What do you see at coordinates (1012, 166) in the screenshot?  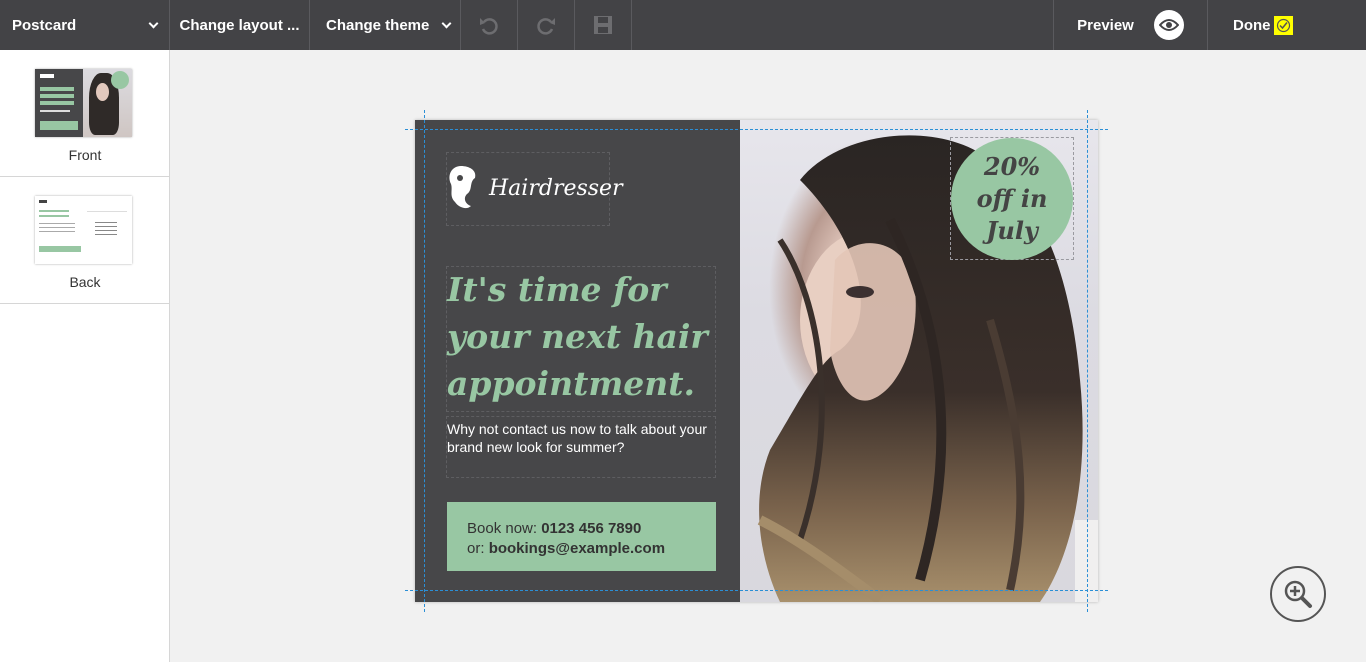 I see `badge-line: 20%` at bounding box center [1012, 166].